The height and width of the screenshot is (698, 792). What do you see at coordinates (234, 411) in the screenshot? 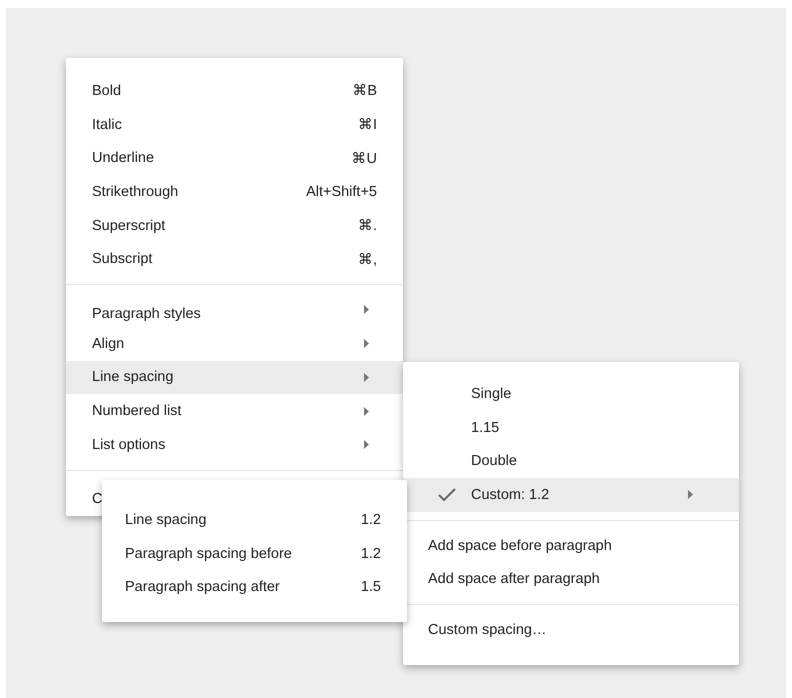
I see `menu-item: Numbered list` at bounding box center [234, 411].